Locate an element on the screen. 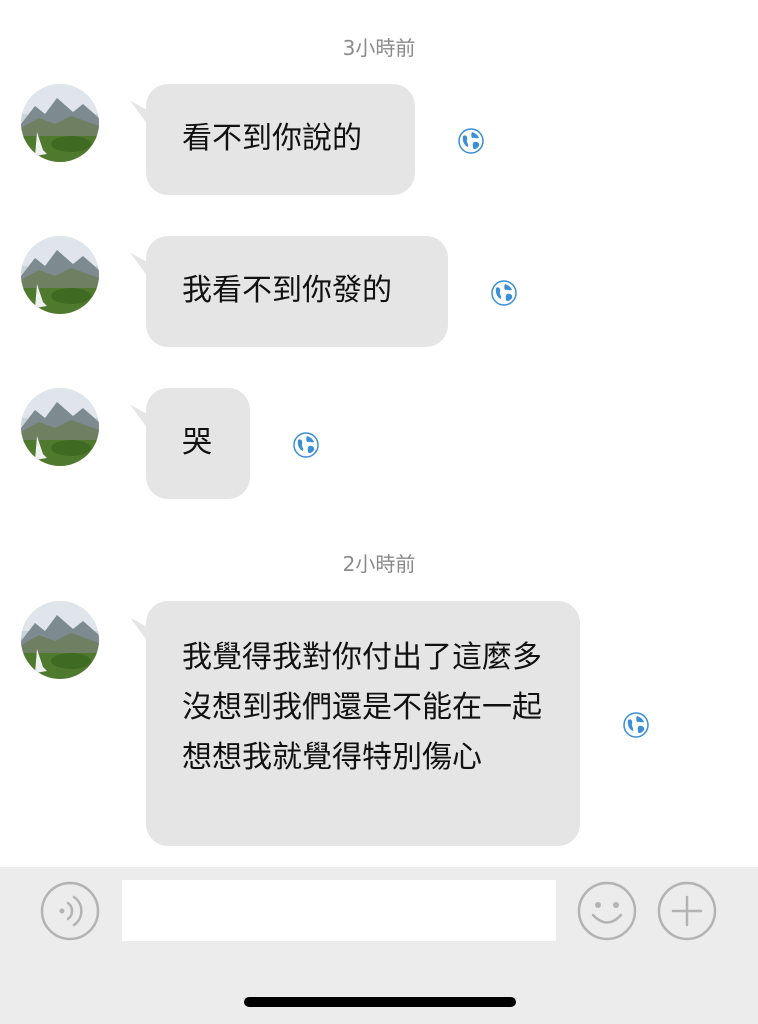 Image resolution: width=758 pixels, height=1024 pixels. timestamp: 2小時前 is located at coordinates (379, 564).